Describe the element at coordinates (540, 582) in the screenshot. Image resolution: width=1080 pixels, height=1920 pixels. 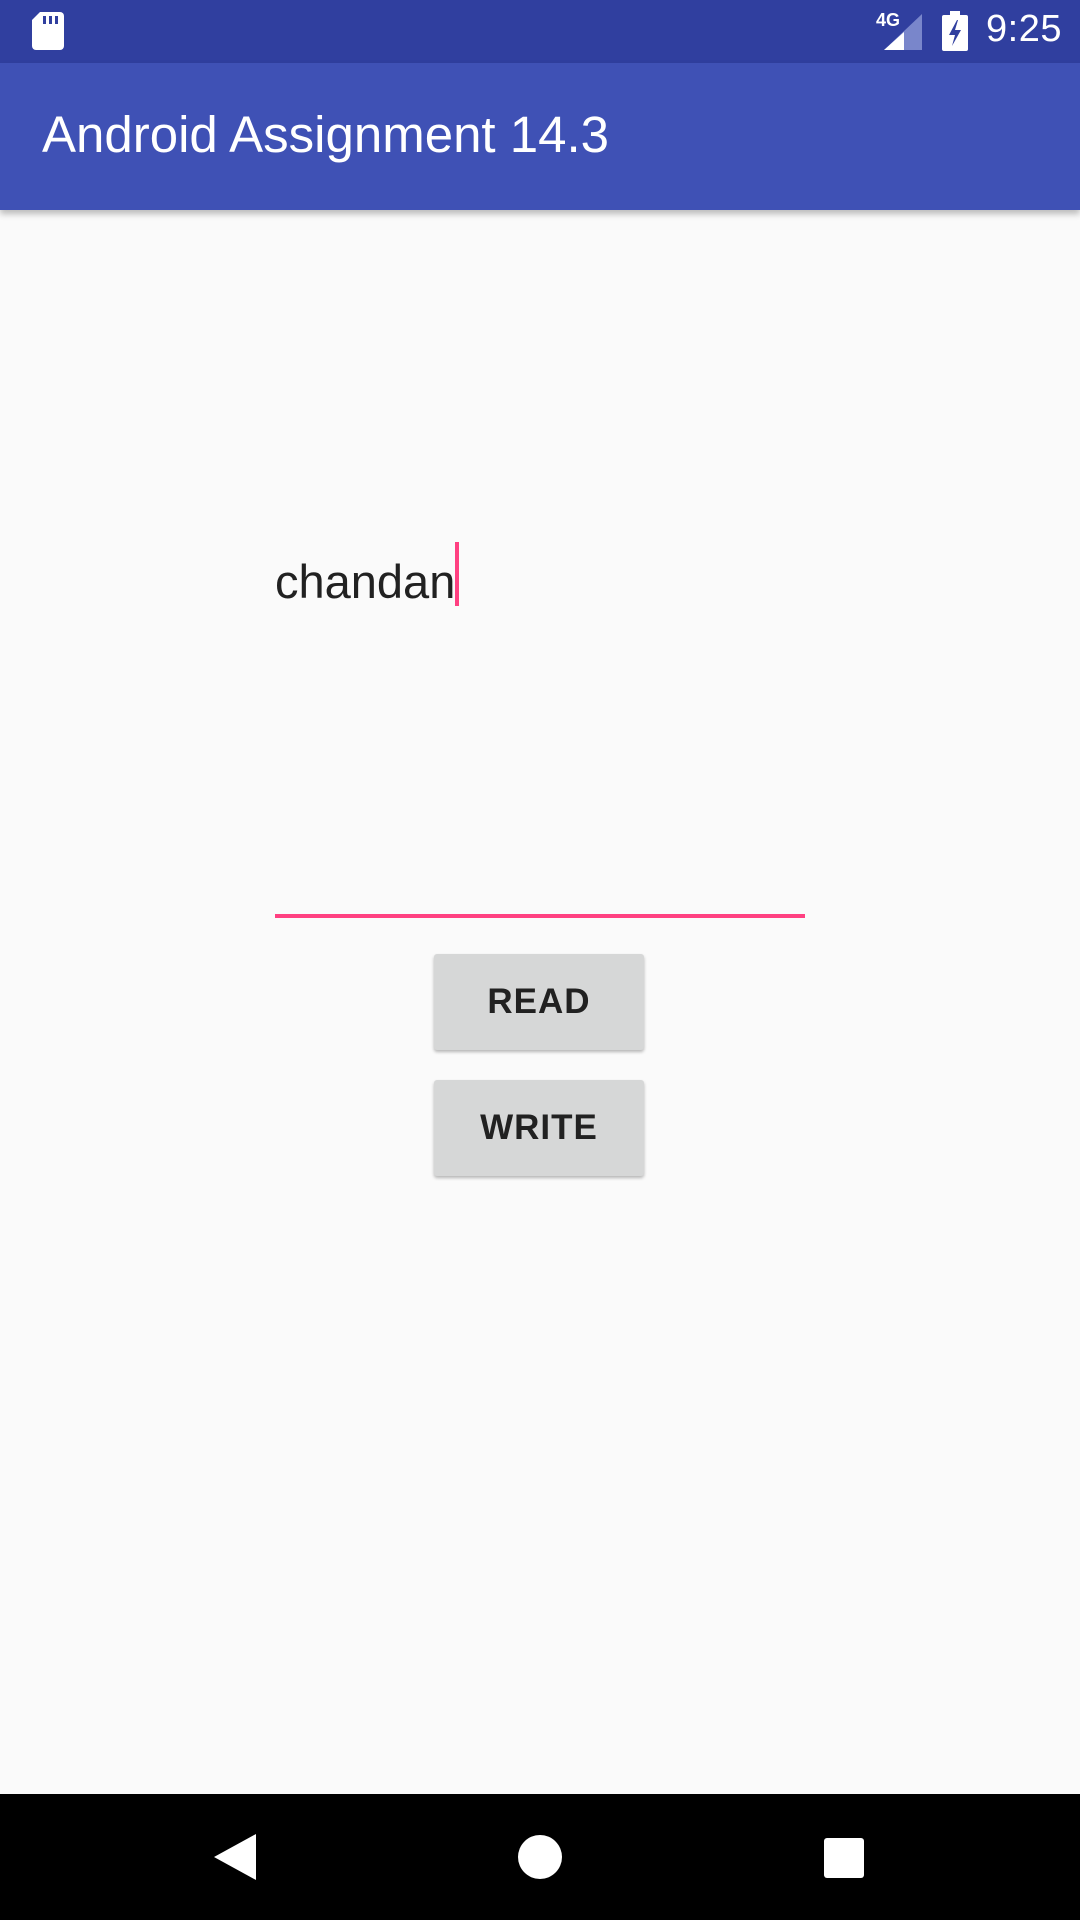
I see `text-input: chandan` at that location.